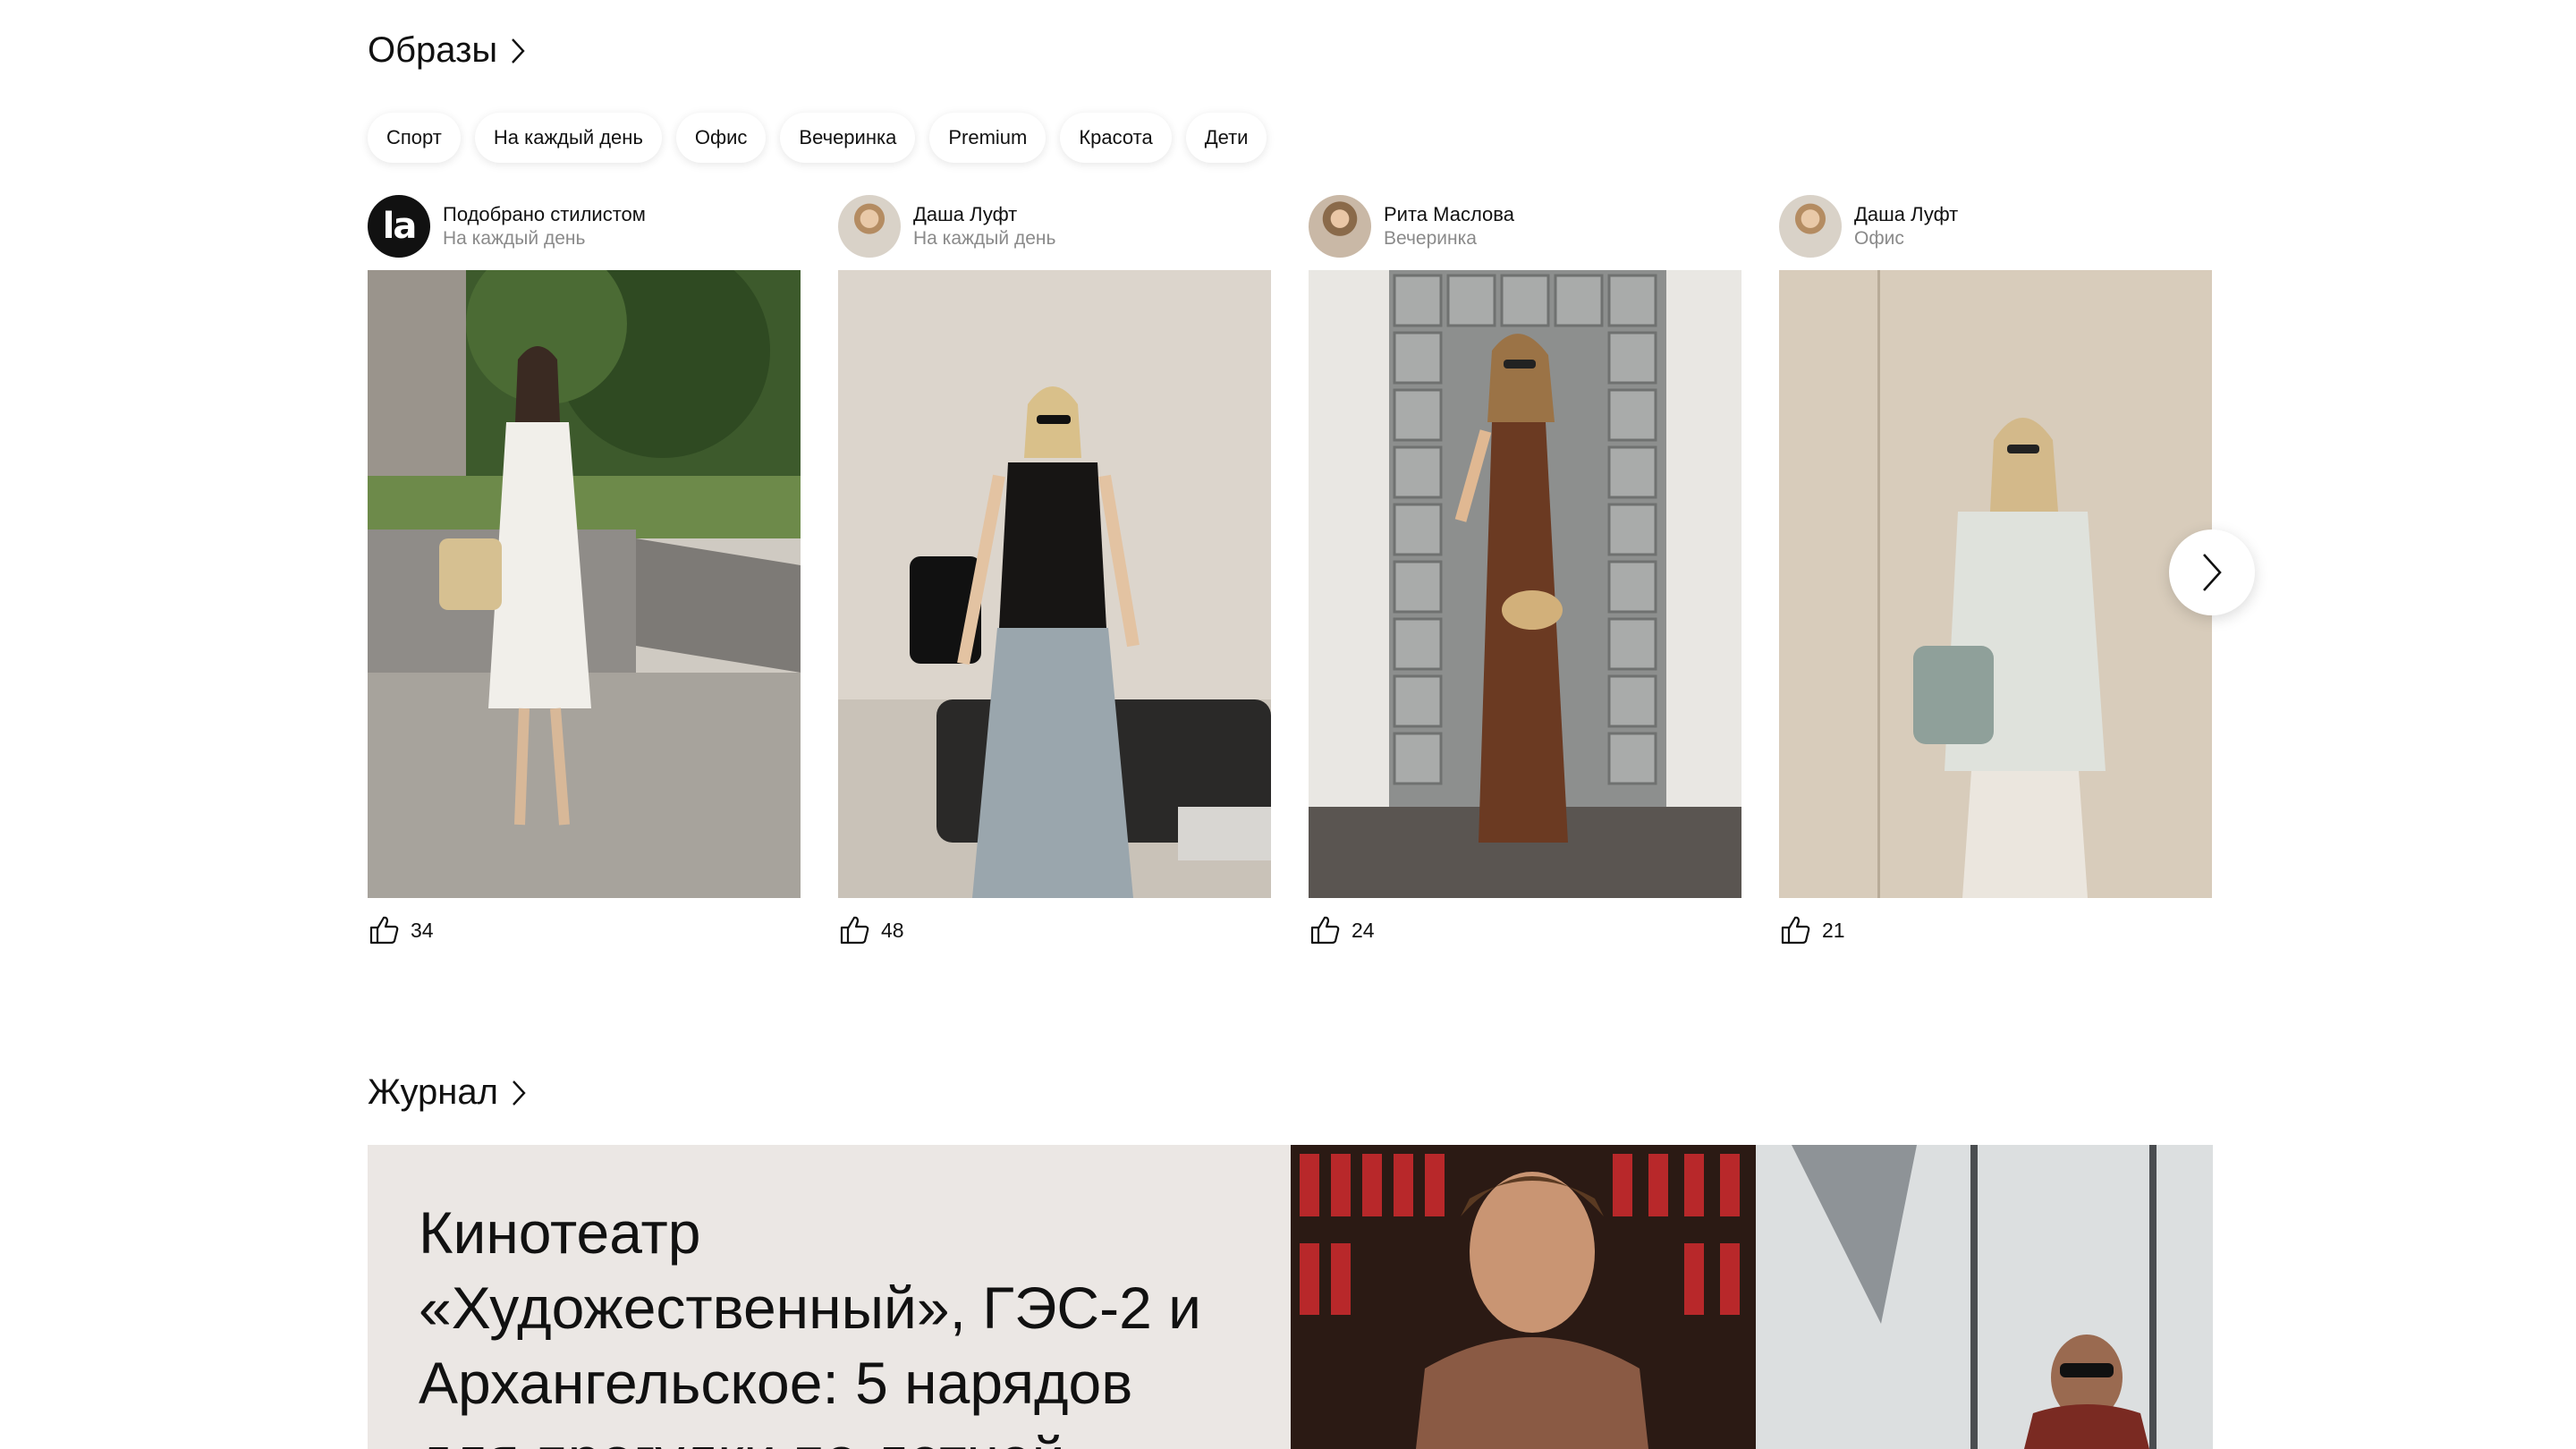  Describe the element at coordinates (1995, 930) in the screenshot. I see `like-button: 21` at that location.